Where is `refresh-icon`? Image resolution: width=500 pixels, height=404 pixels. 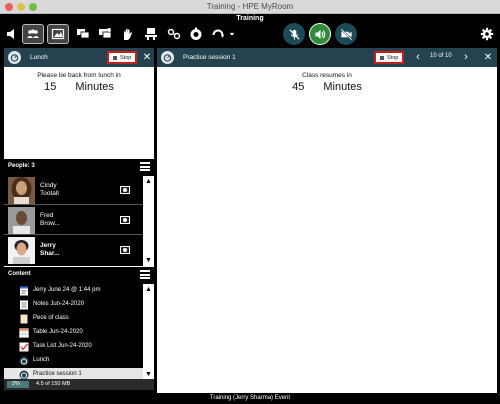 refresh-icon is located at coordinates (218, 34).